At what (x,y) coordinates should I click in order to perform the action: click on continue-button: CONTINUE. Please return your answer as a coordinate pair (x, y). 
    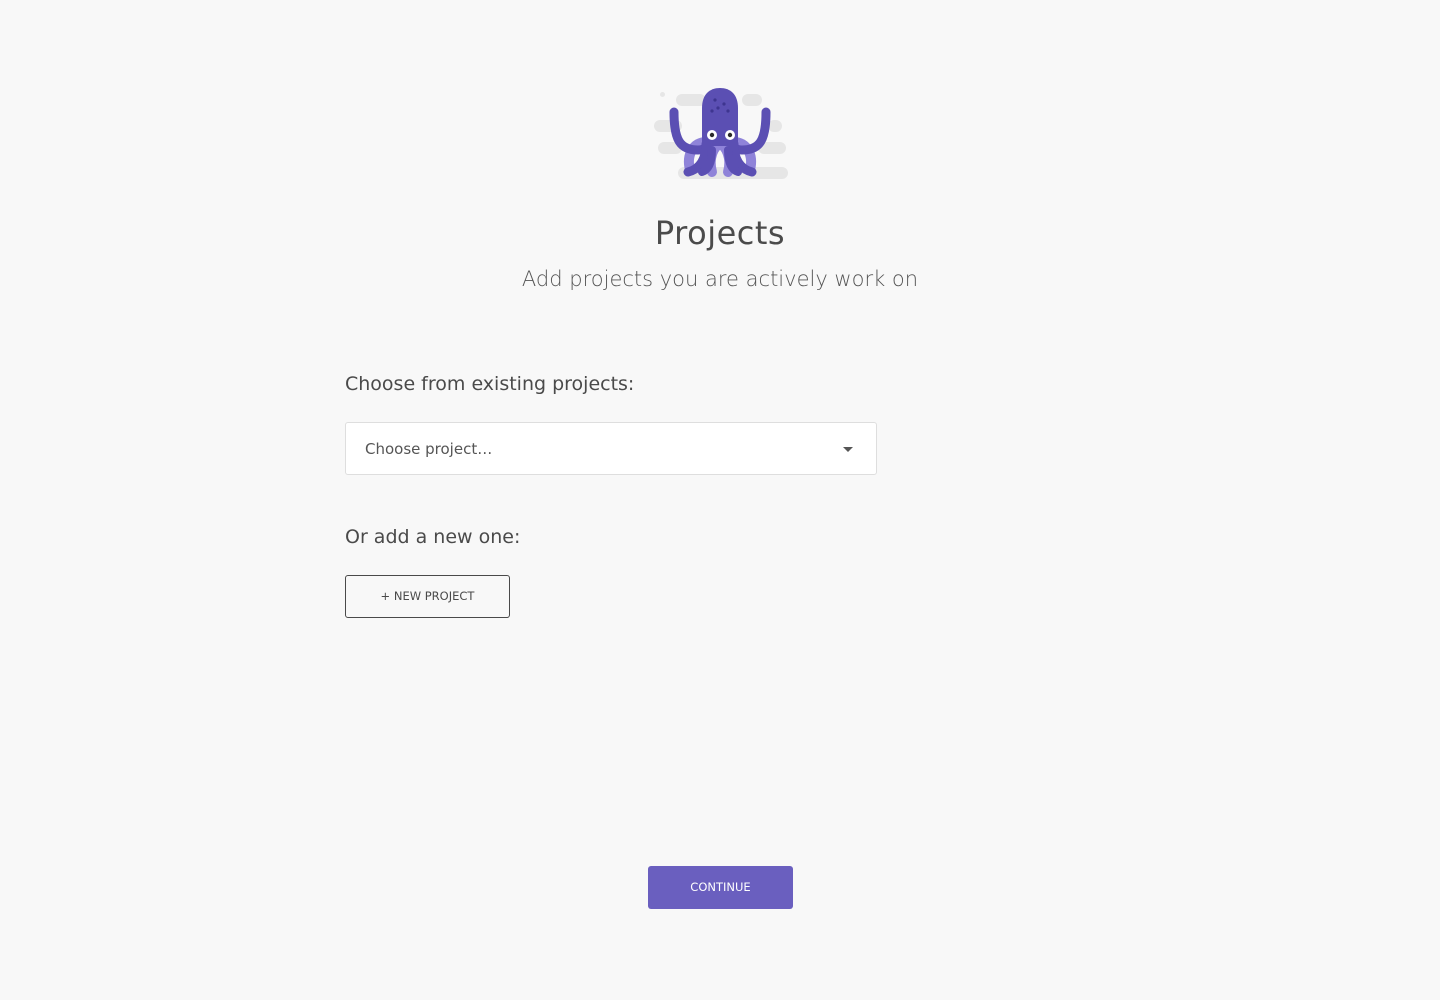
    Looking at the image, I should click on (720, 887).